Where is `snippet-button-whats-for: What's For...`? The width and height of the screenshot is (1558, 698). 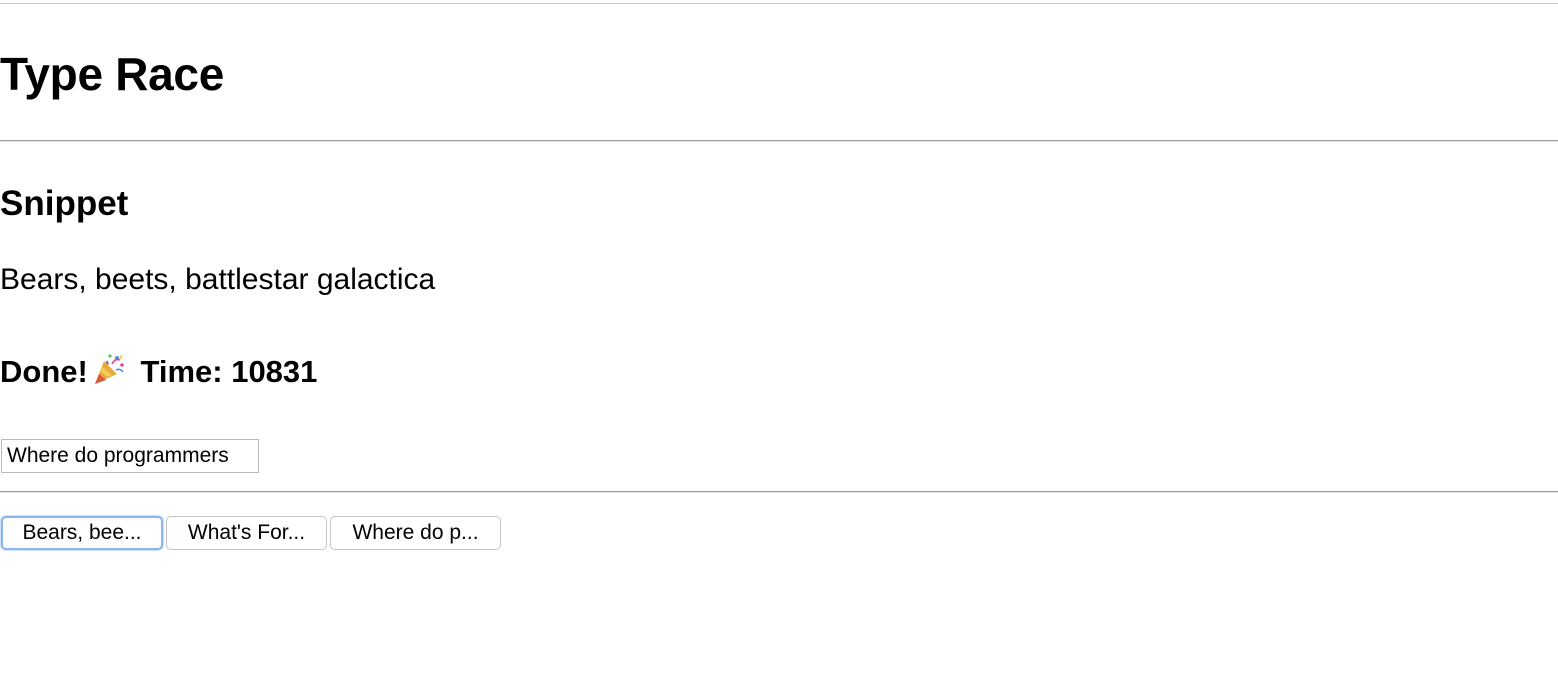 snippet-button-whats-for: What's For... is located at coordinates (246, 533).